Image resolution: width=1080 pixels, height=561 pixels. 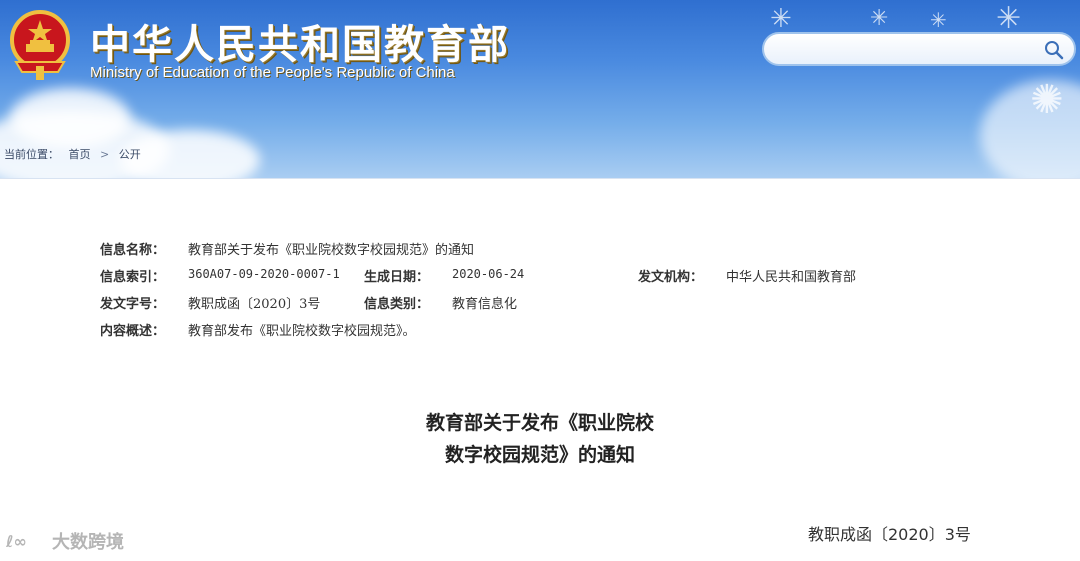 What do you see at coordinates (397, 304) in the screenshot?
I see `meta-type-label: 信息类别：` at bounding box center [397, 304].